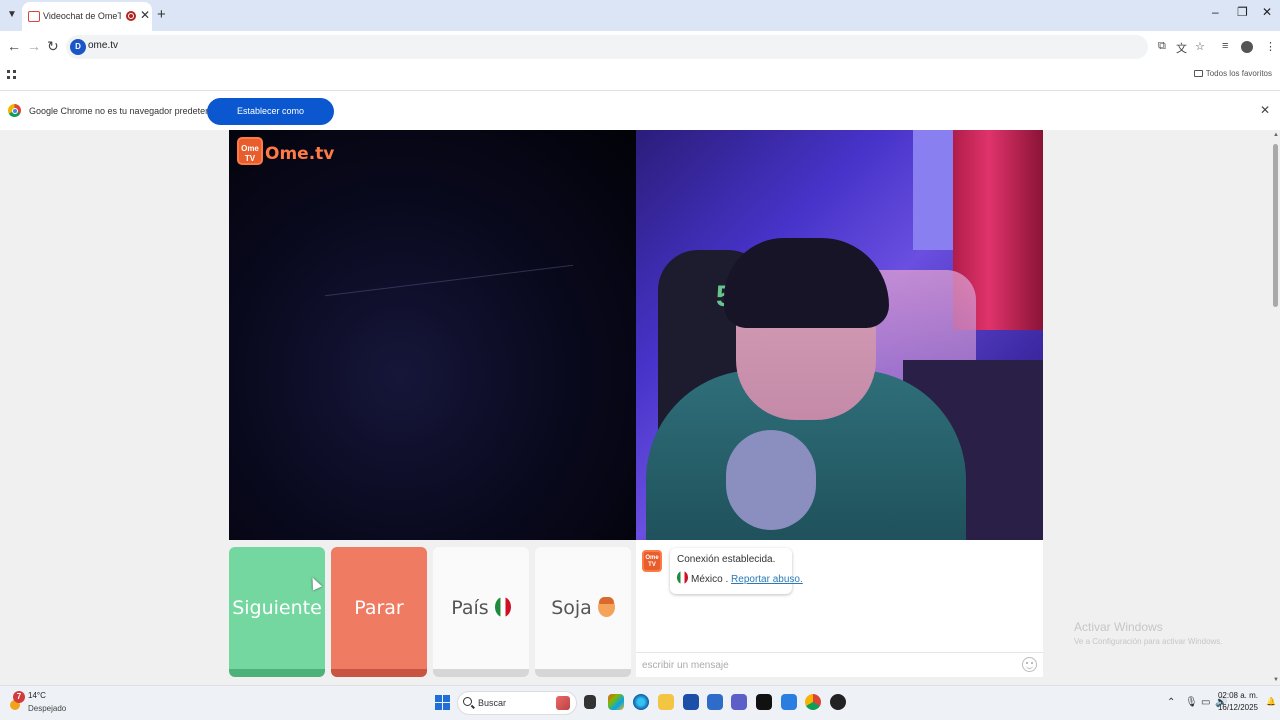  Describe the element at coordinates (14, 110) in the screenshot. I see `chrome-logo-icon` at that location.